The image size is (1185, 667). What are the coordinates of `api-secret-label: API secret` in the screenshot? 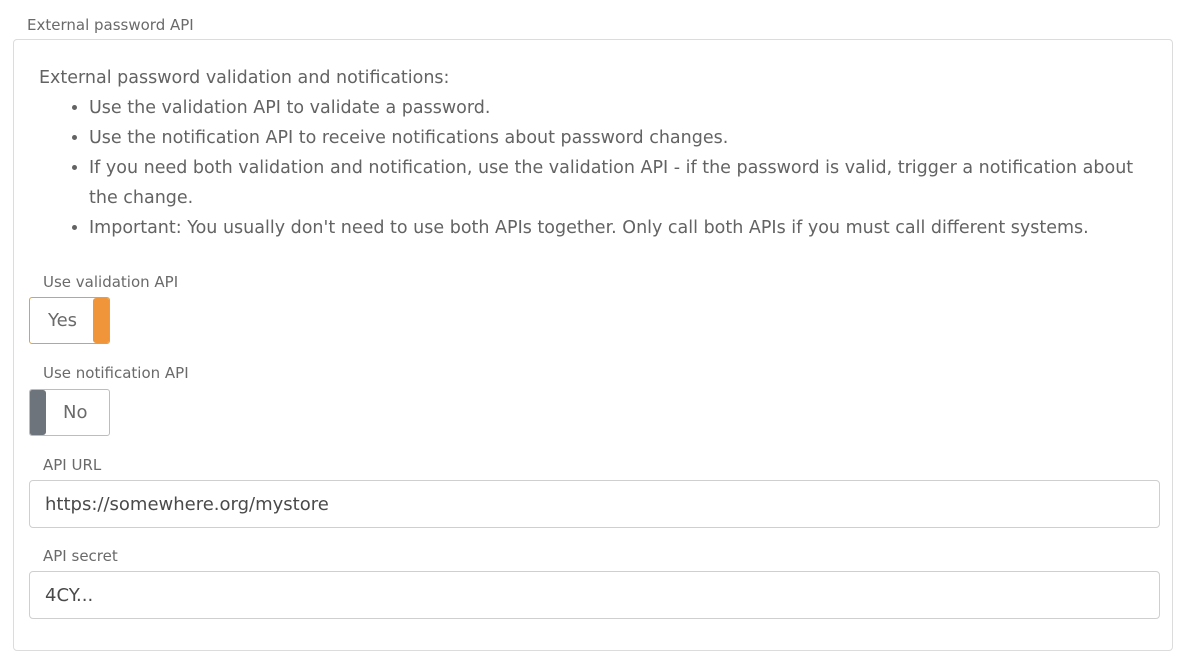 It's located at (80, 556).